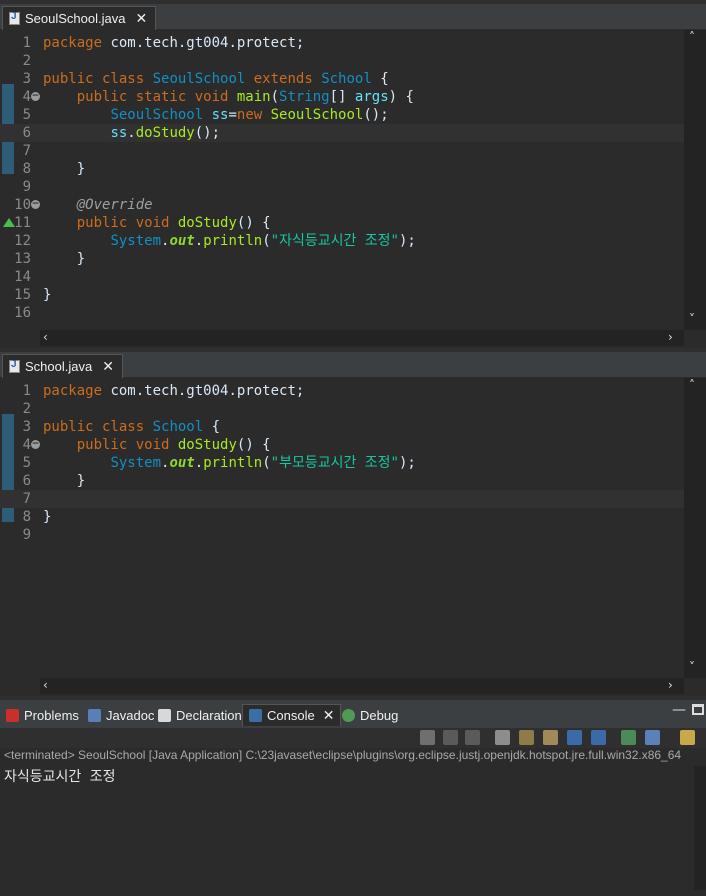 The width and height of the screenshot is (706, 896). Describe the element at coordinates (22, 295) in the screenshot. I see `line-number: 15` at that location.